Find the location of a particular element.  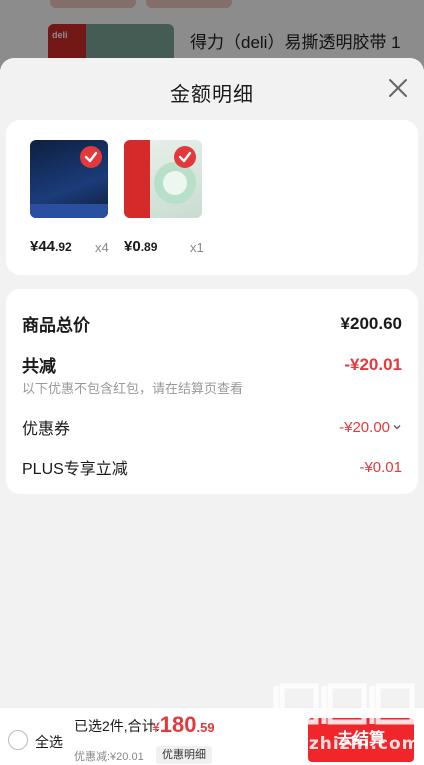

total-decimal: .59 is located at coordinates (205, 727).